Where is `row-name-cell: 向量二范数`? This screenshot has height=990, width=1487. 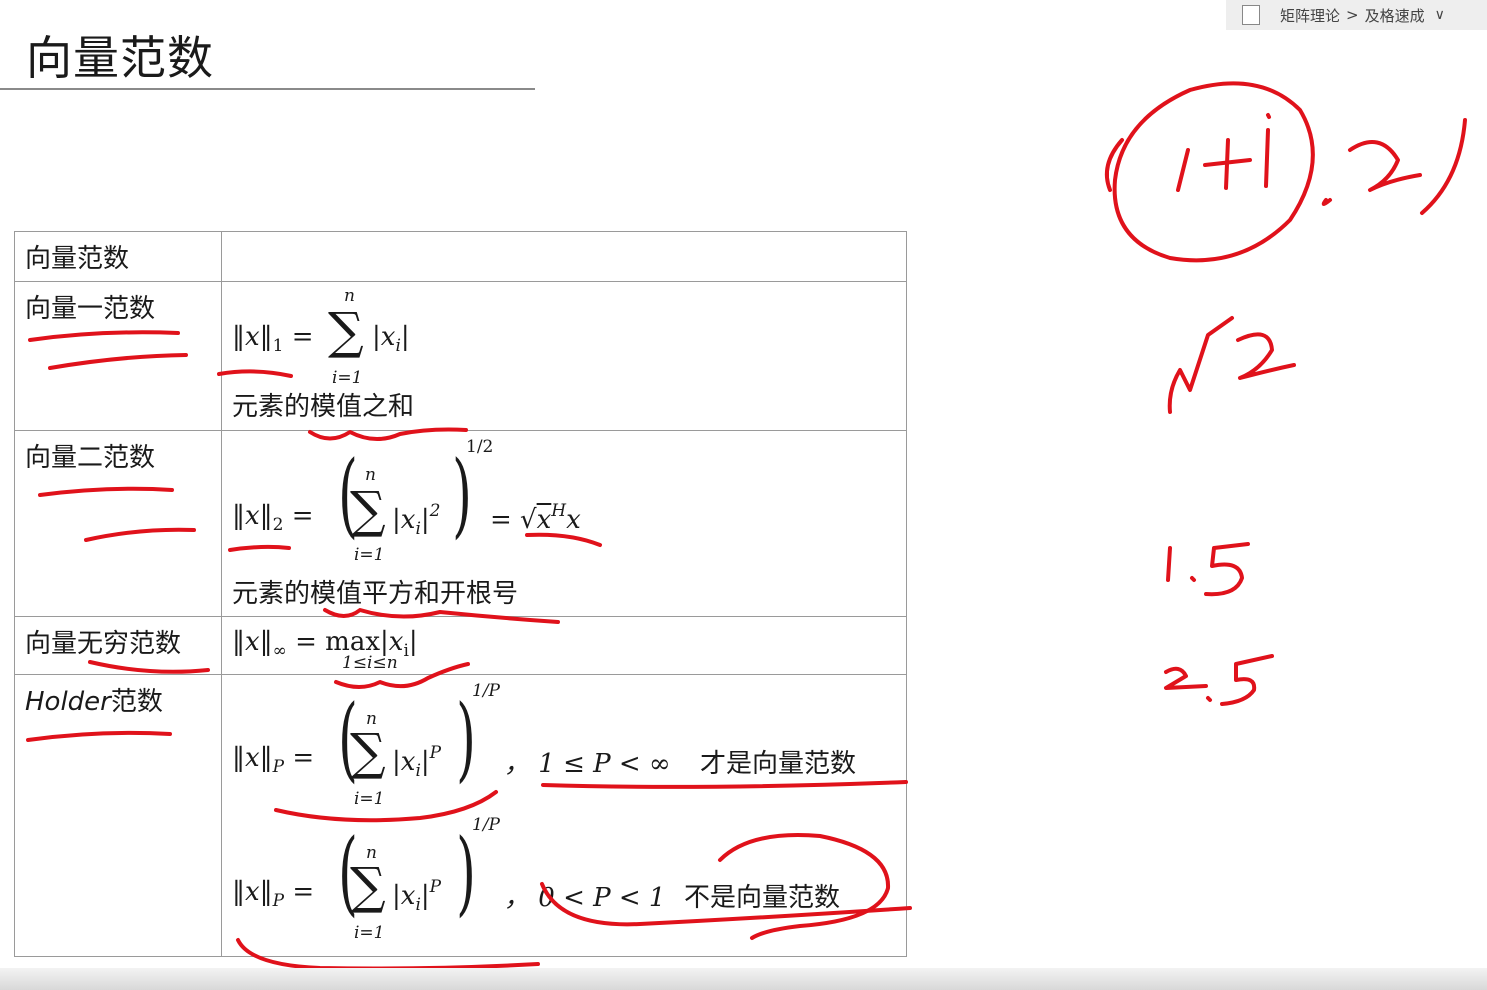
row-name-cell: 向量二范数 is located at coordinates (118, 523).